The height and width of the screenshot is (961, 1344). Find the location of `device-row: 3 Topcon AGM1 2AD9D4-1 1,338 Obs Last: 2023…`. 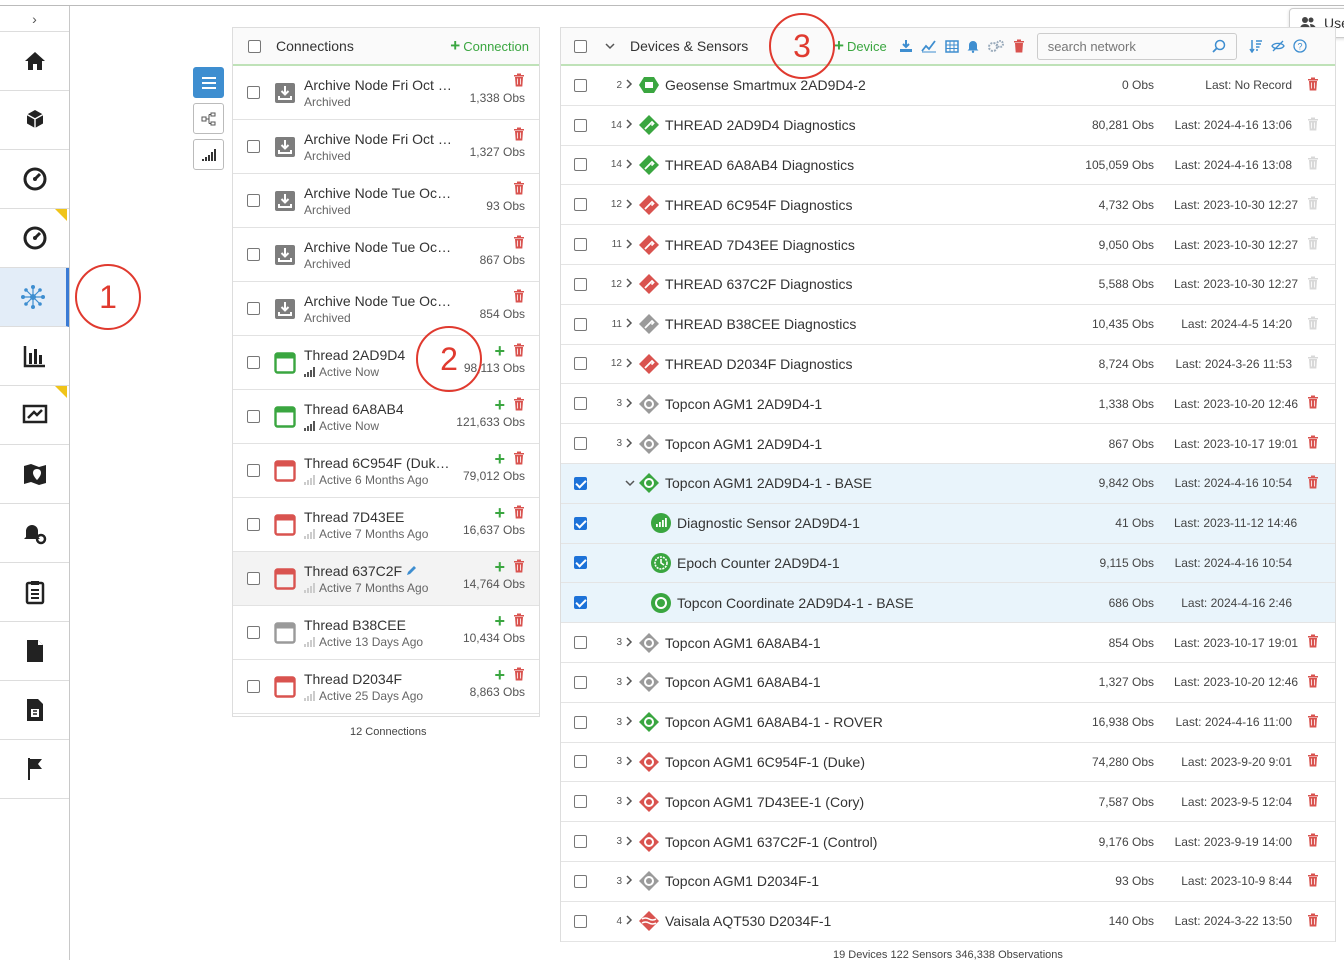

device-row: 3 Topcon AGM1 2AD9D4-1 1,338 Obs Last: 2023… is located at coordinates (948, 404).